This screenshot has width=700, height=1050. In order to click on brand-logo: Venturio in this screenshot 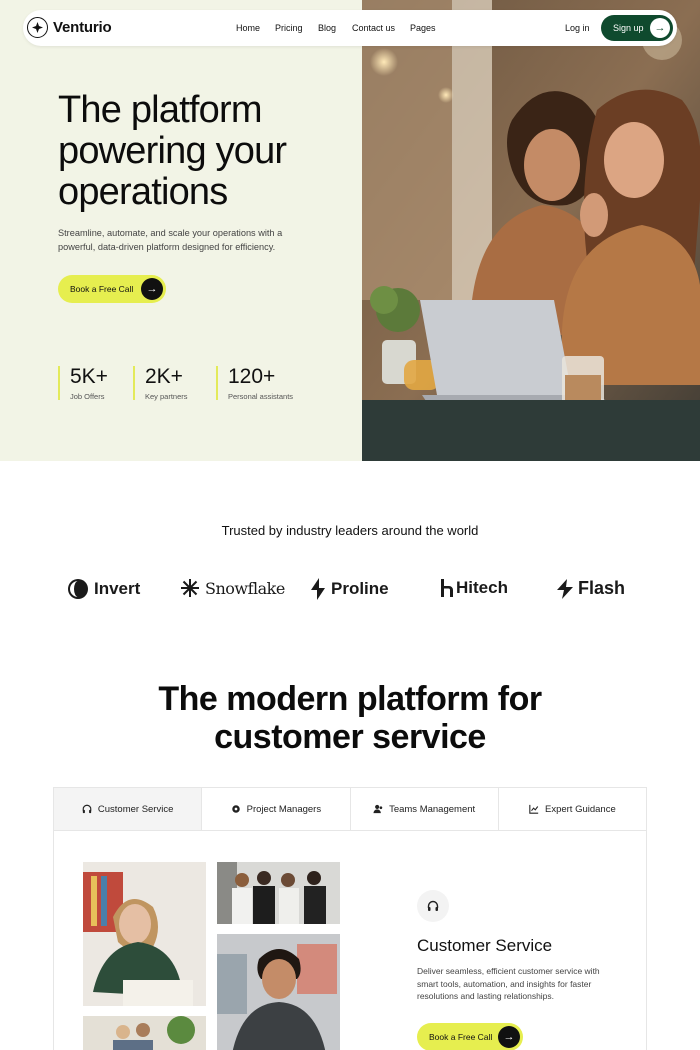, I will do `click(69, 27)`.